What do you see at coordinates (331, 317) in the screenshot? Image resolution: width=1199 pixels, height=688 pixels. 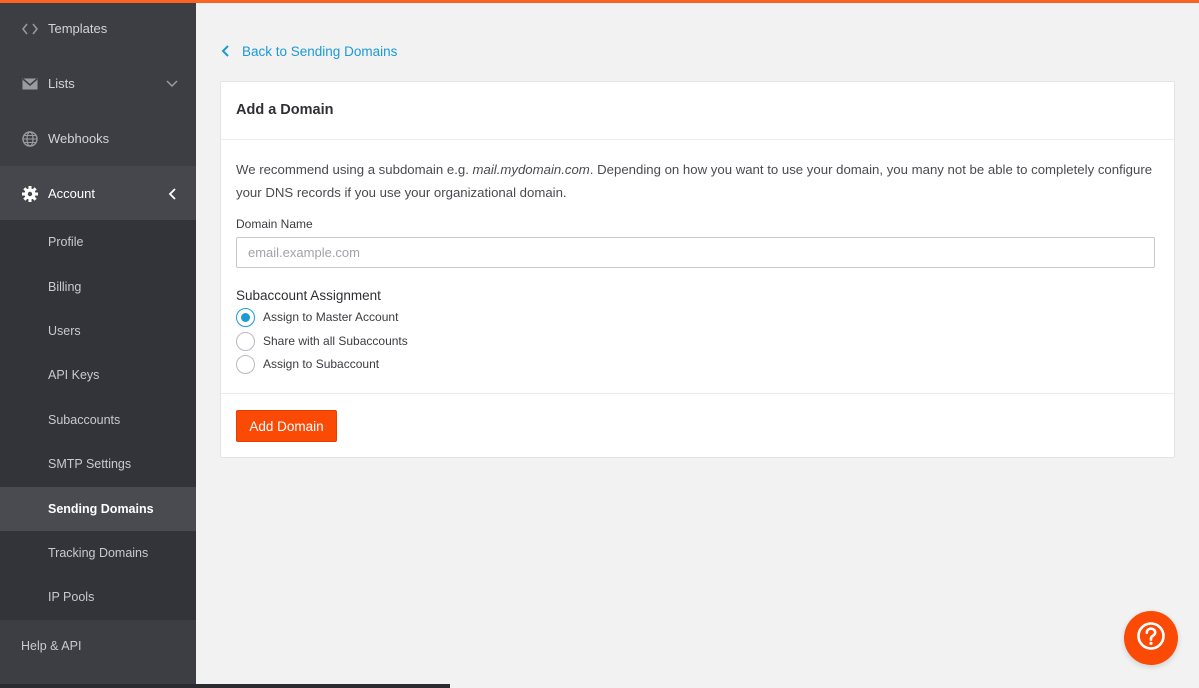 I see `radio-label: Assign to Master Account` at bounding box center [331, 317].